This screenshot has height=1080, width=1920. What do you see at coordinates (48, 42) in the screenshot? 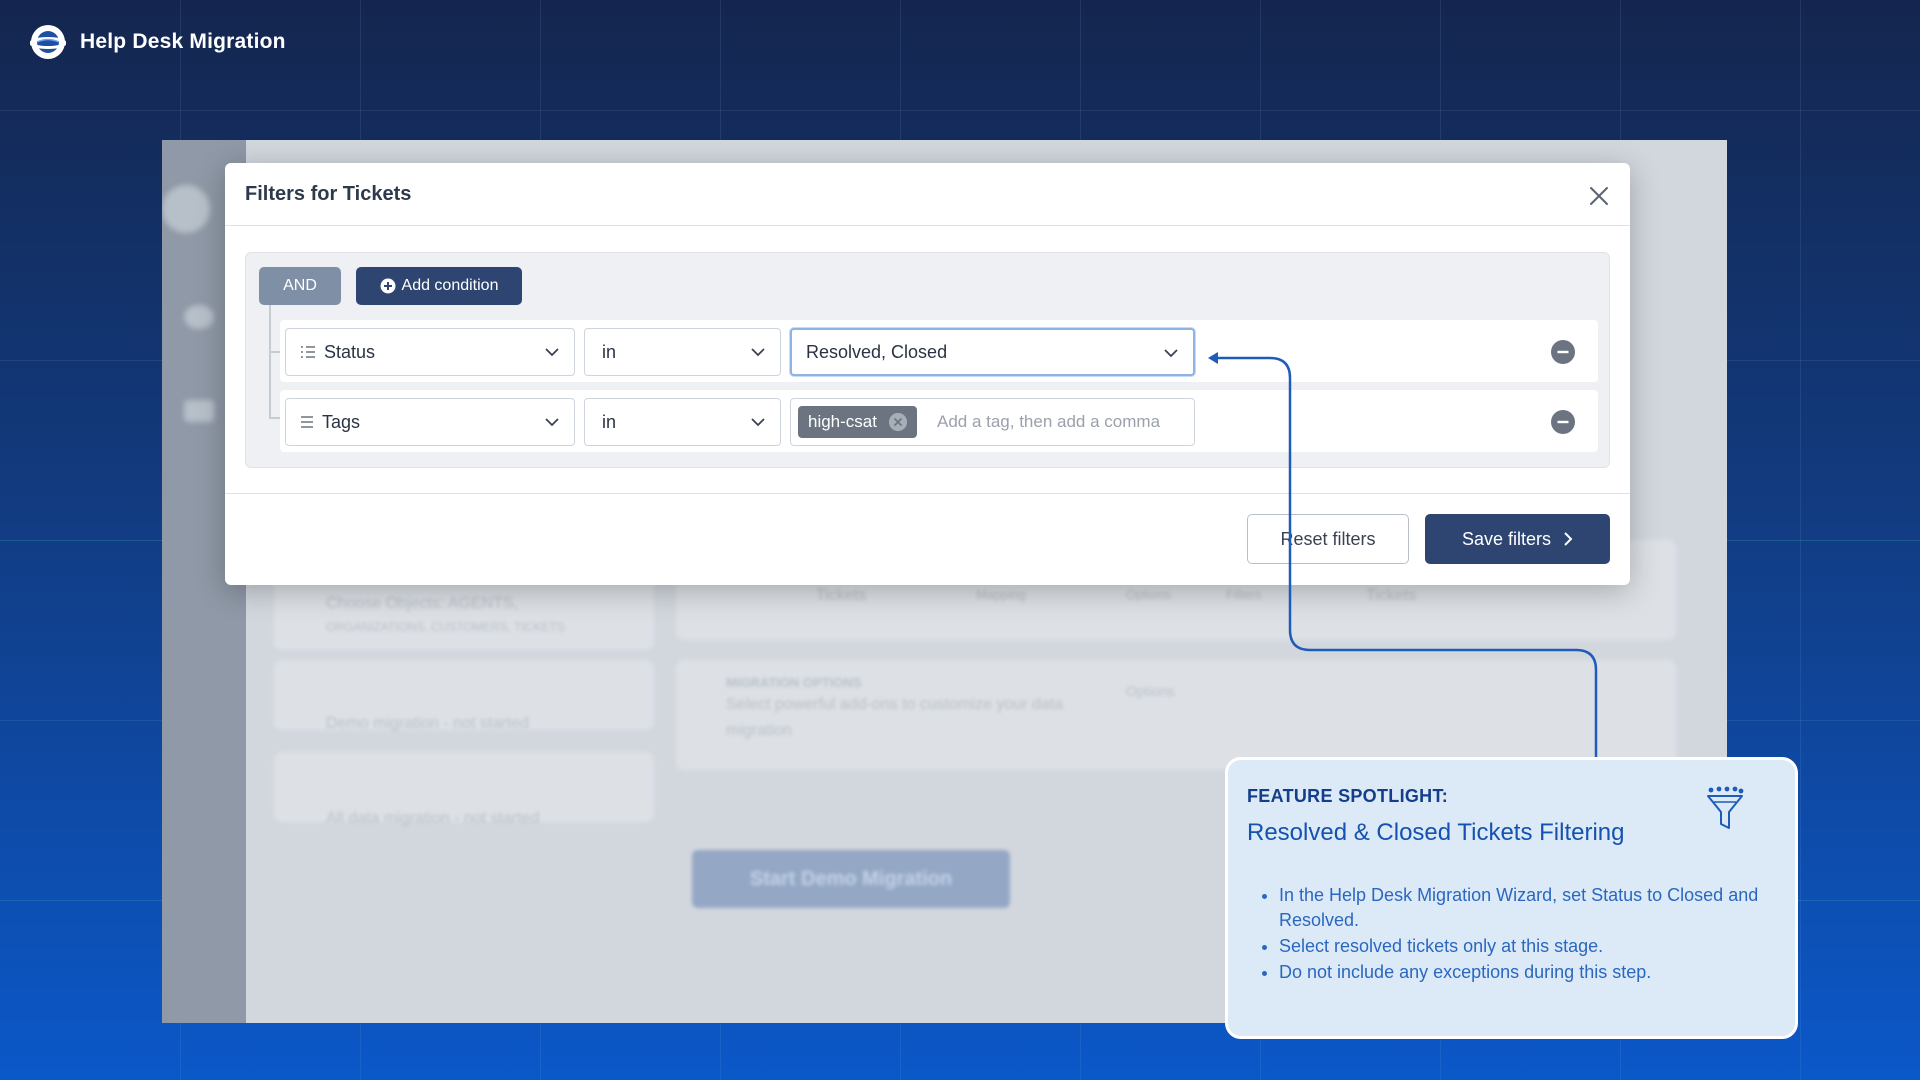
I see `planet-logo-icon` at bounding box center [48, 42].